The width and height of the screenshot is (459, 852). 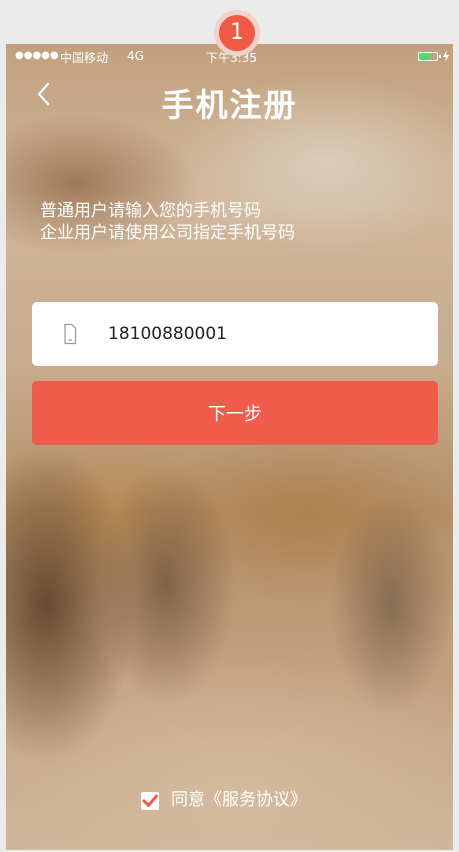 I want to click on intro-line-enterprise: 企业用户请使用公司指定手机号码, so click(x=167, y=233).